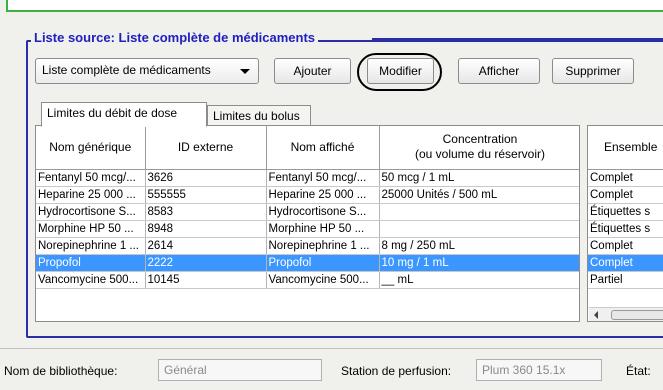 The image size is (663, 390). Describe the element at coordinates (499, 71) in the screenshot. I see `show-button: Afficher` at that location.